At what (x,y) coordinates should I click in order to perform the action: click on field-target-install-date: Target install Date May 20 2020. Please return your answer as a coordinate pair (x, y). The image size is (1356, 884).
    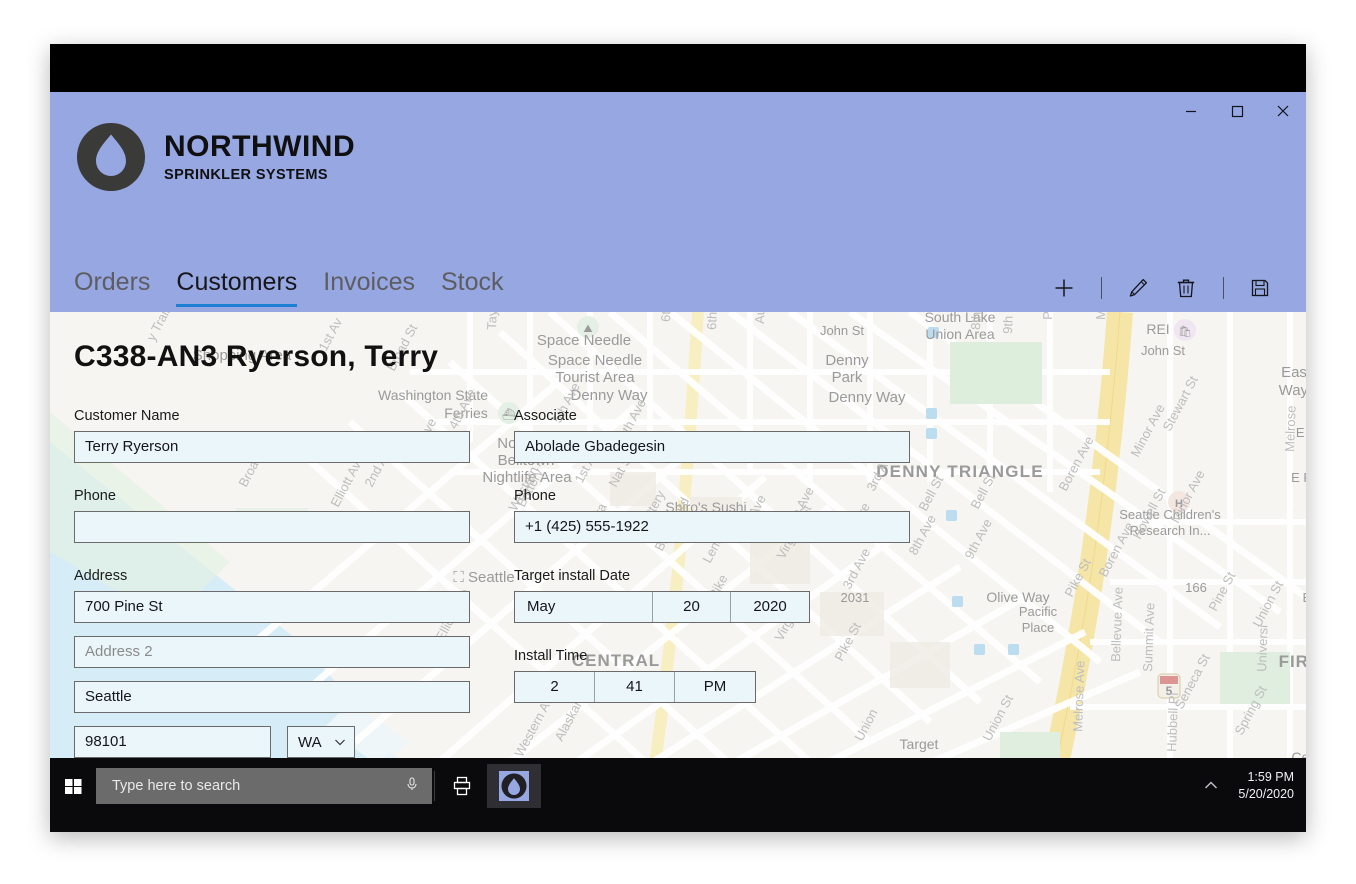
    Looking at the image, I should click on (712, 595).